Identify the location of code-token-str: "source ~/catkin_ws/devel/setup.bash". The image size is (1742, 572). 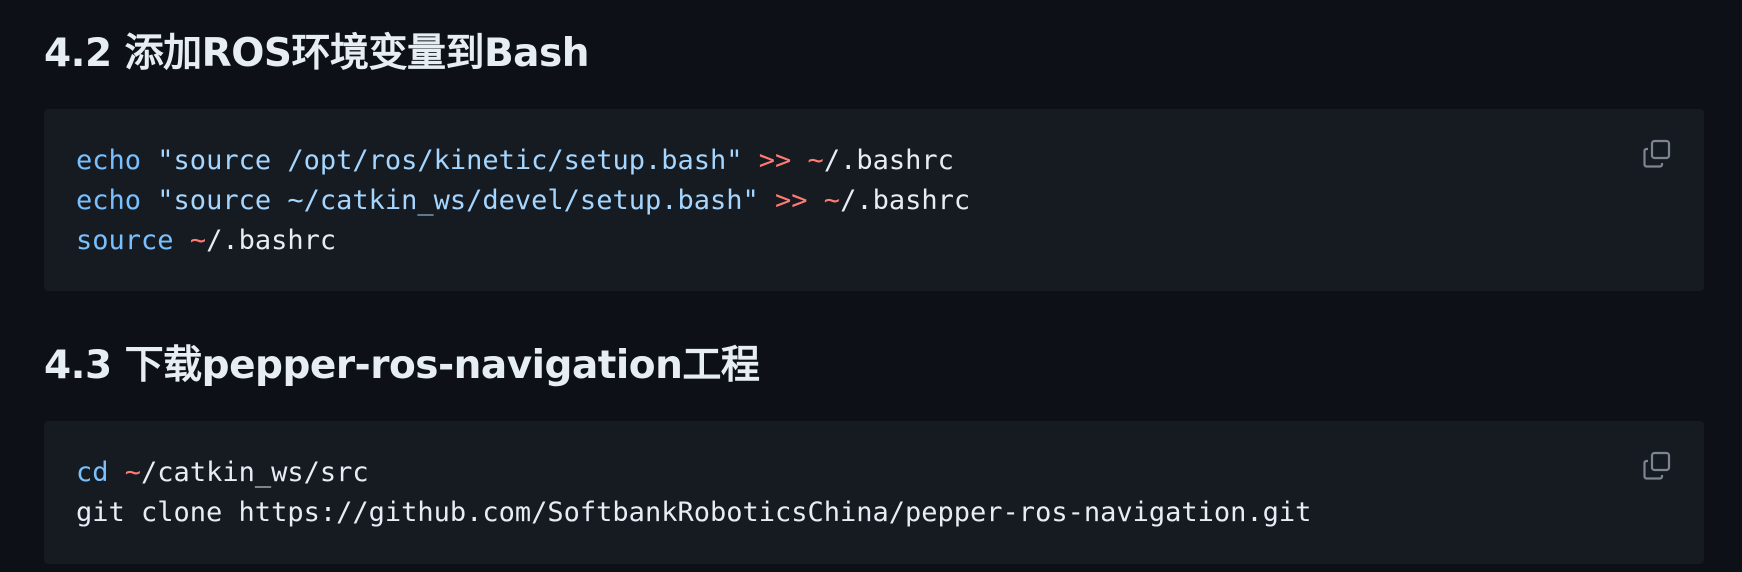
(458, 200).